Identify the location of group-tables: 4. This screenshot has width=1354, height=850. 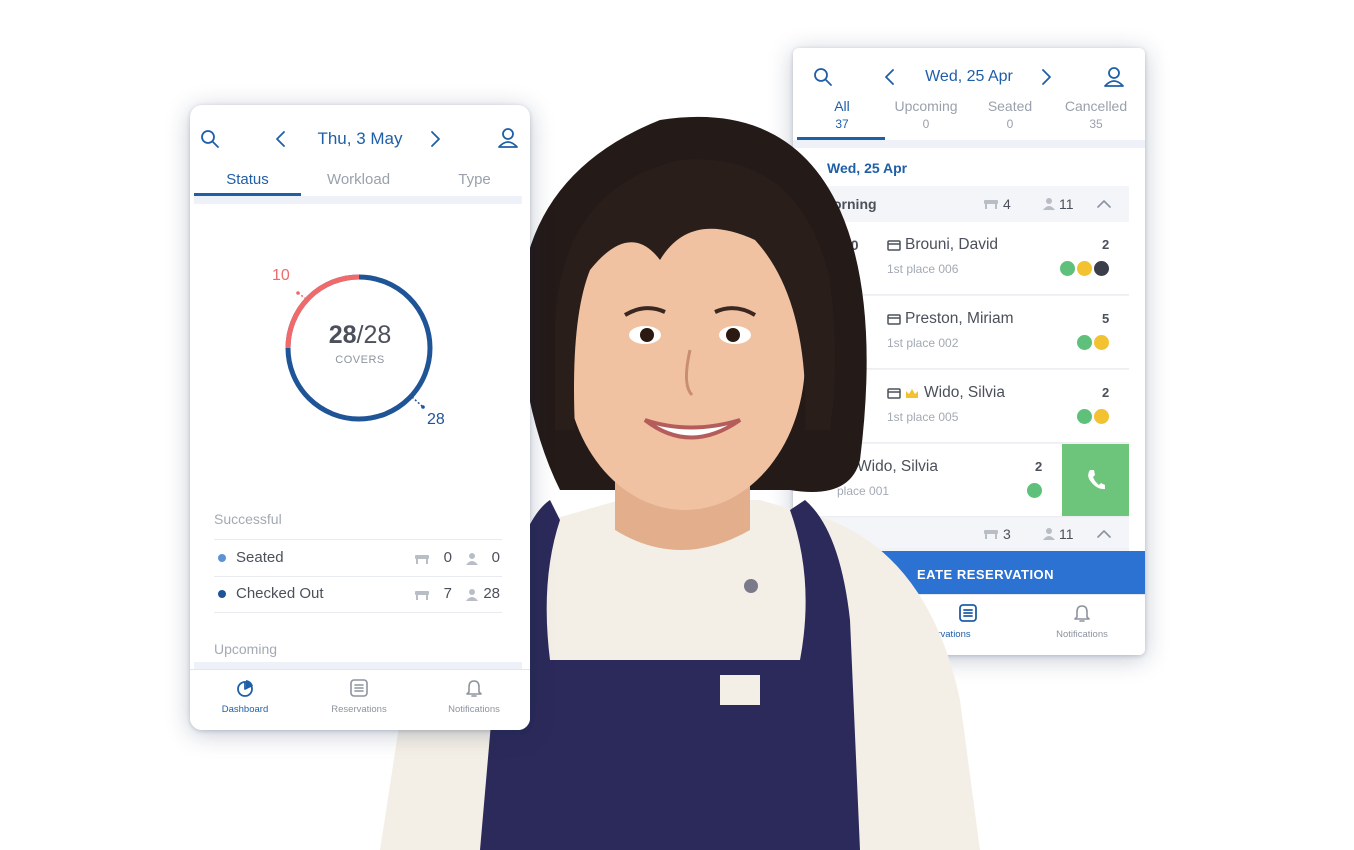
(1007, 204).